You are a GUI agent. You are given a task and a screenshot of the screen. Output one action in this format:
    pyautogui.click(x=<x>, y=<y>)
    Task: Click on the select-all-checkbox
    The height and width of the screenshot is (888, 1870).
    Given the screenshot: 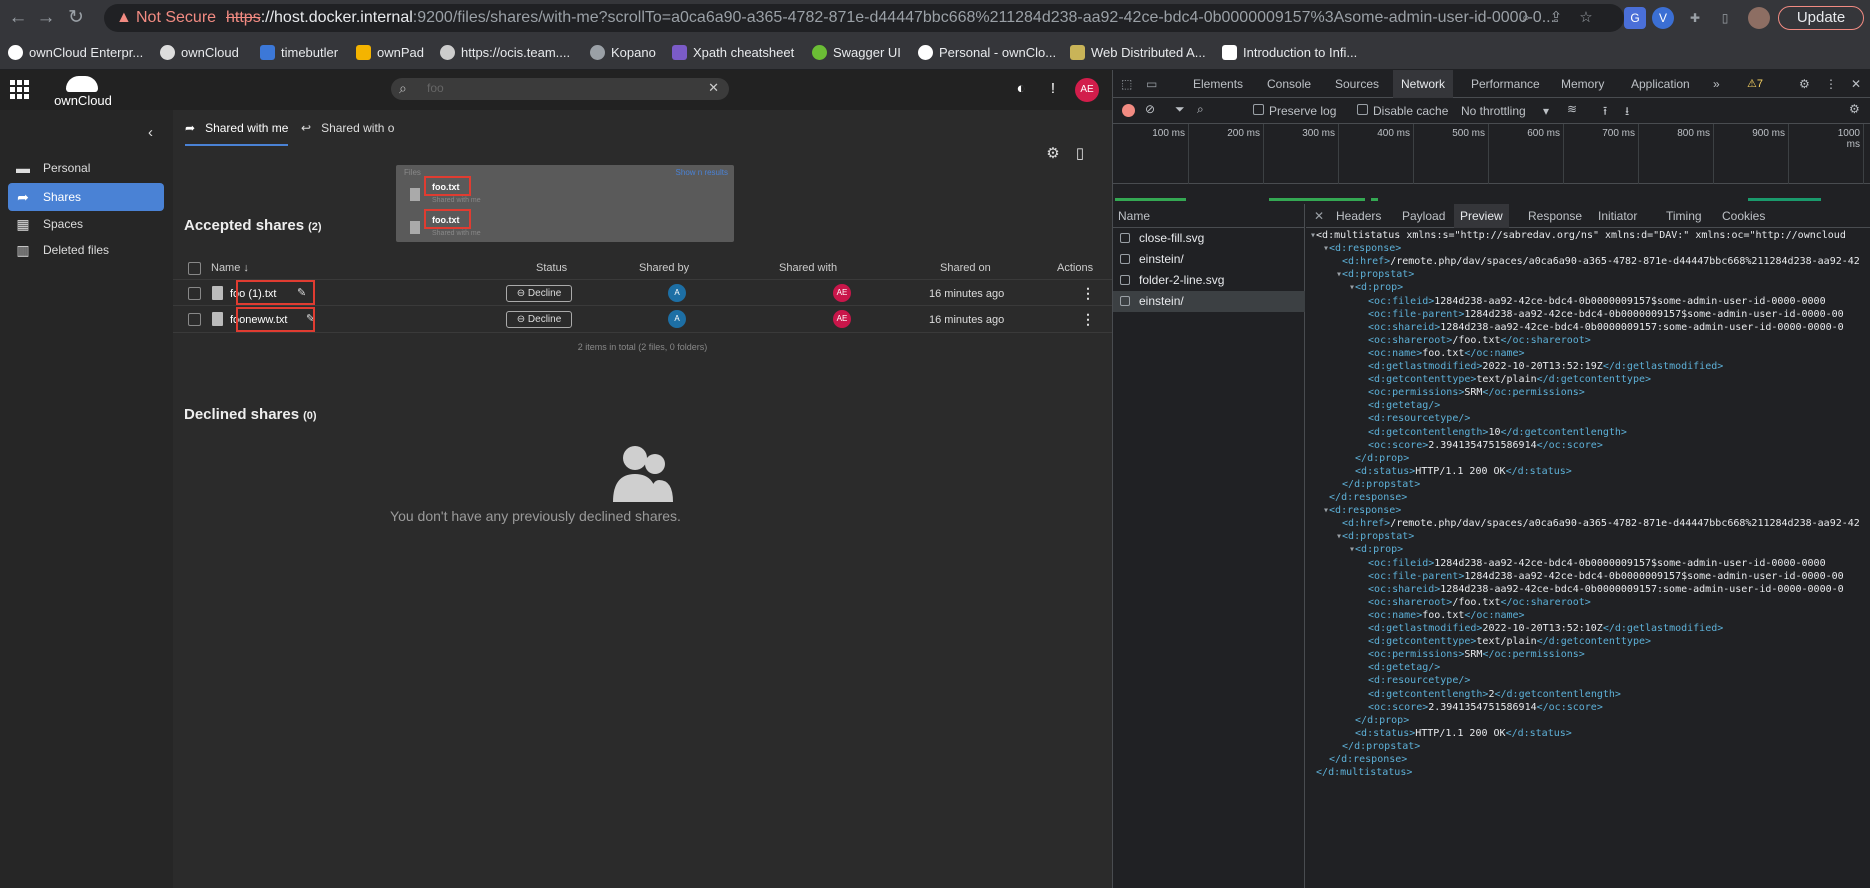 What is the action you would take?
    pyautogui.click(x=194, y=268)
    